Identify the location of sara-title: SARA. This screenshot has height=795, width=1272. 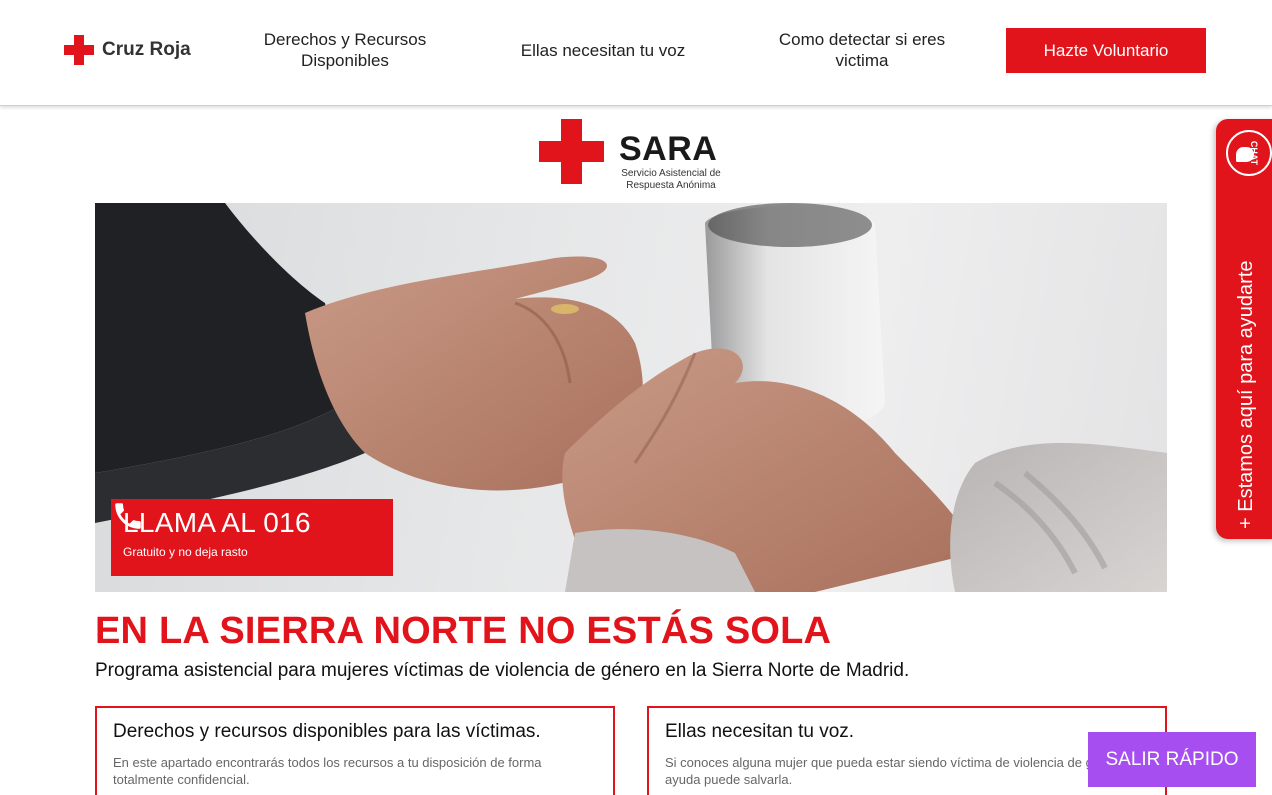
(668, 149).